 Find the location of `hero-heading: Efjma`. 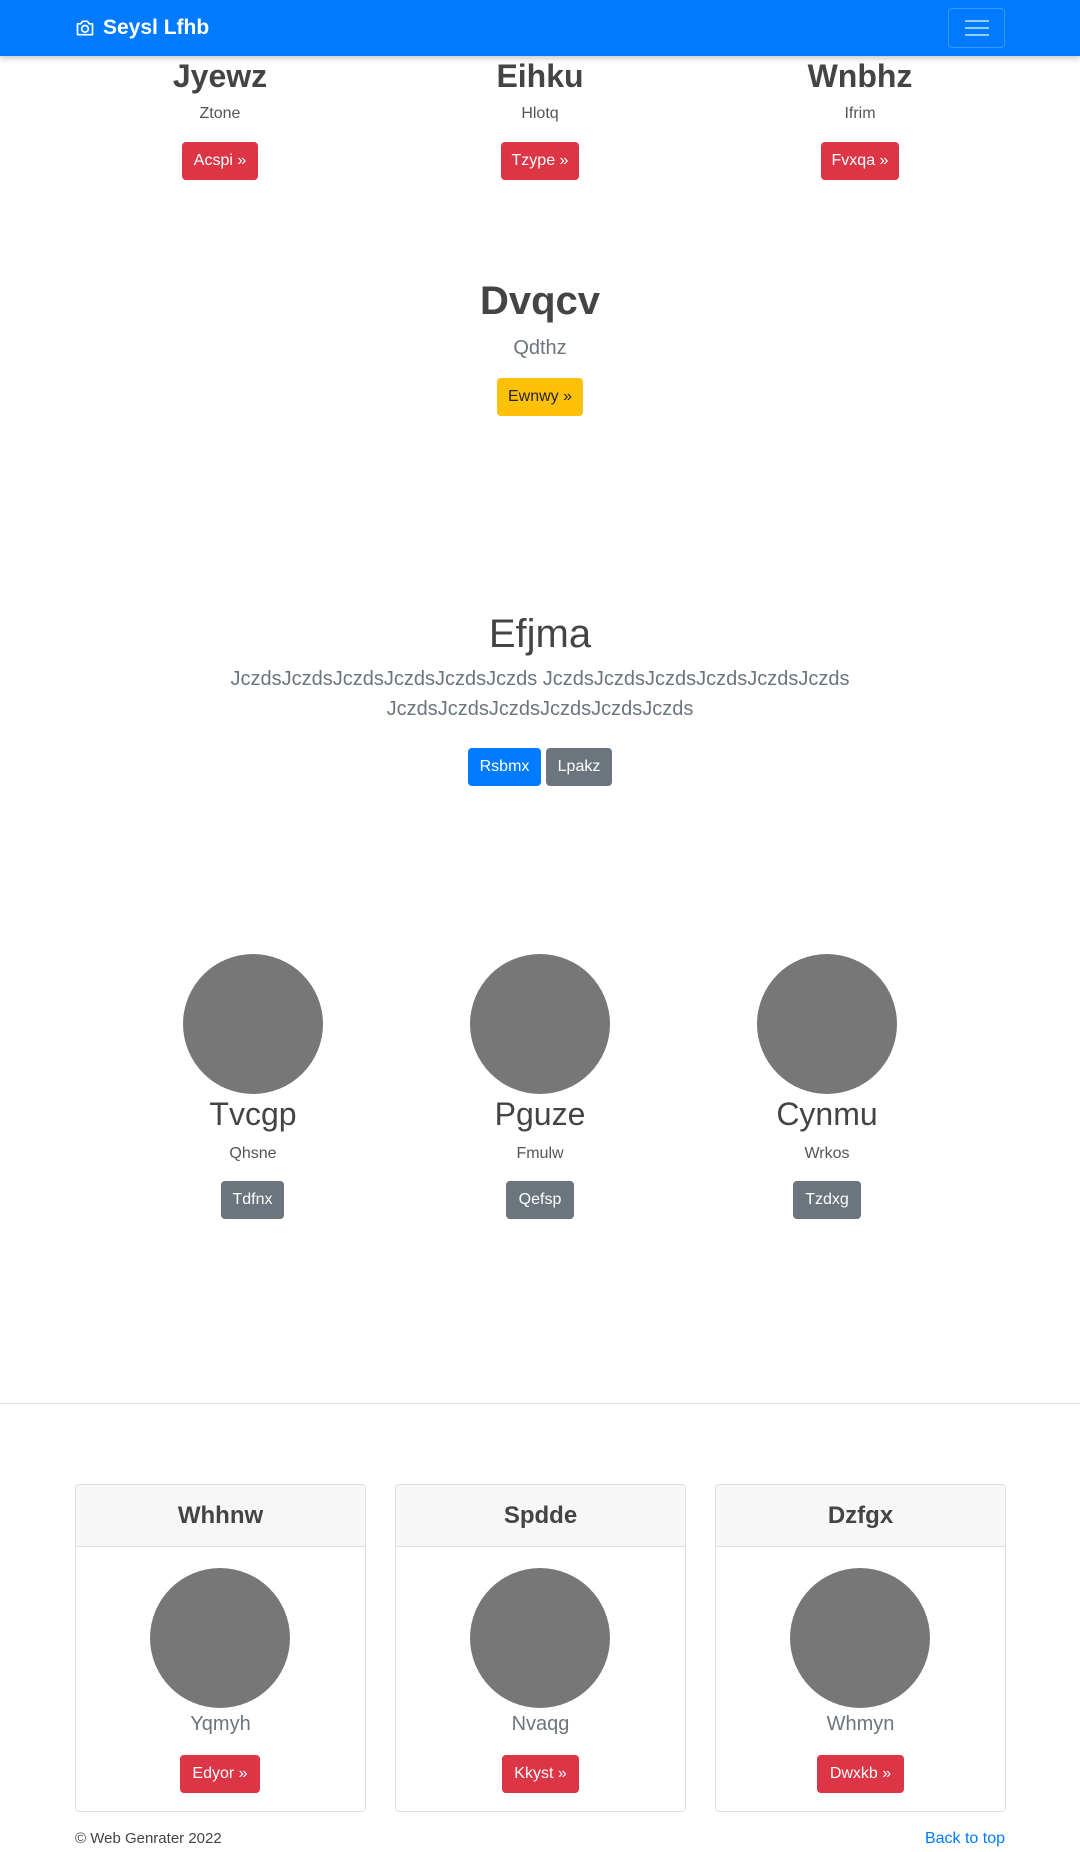

hero-heading: Efjma is located at coordinates (540, 634).